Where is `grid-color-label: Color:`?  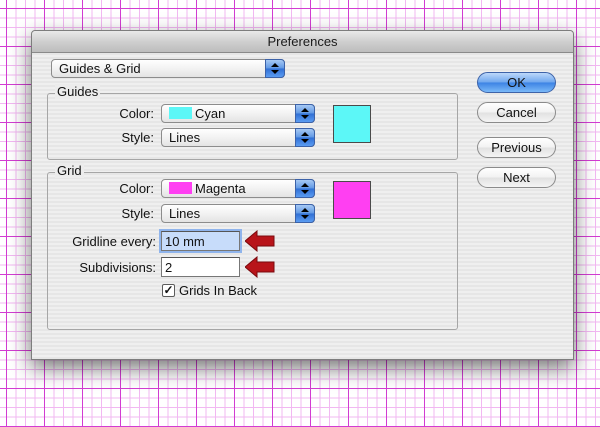 grid-color-label: Color: is located at coordinates (136, 188).